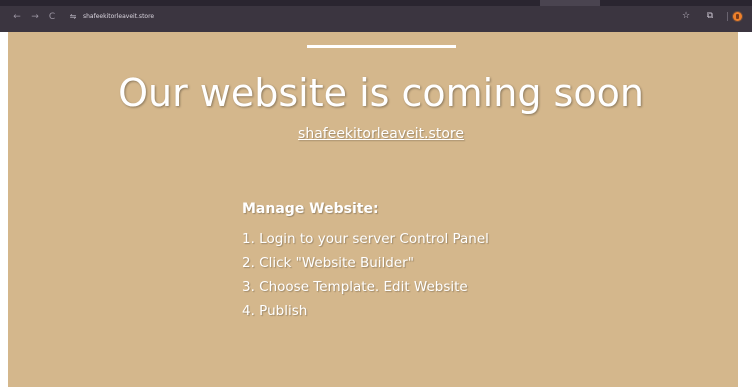  What do you see at coordinates (310, 209) in the screenshot?
I see `manage-heading: Manage Website:` at bounding box center [310, 209].